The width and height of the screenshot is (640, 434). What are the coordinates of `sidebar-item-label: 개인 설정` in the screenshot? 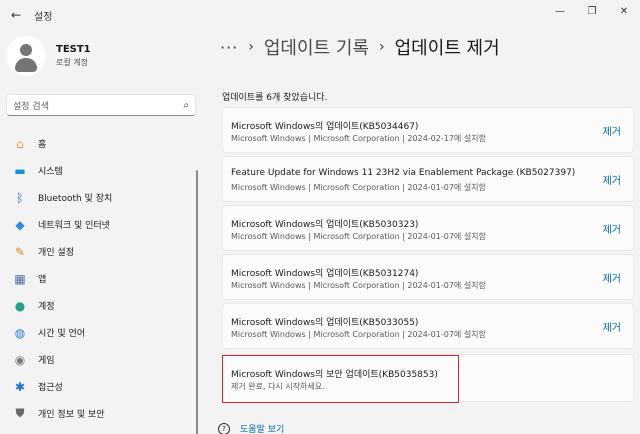 It's located at (56, 253).